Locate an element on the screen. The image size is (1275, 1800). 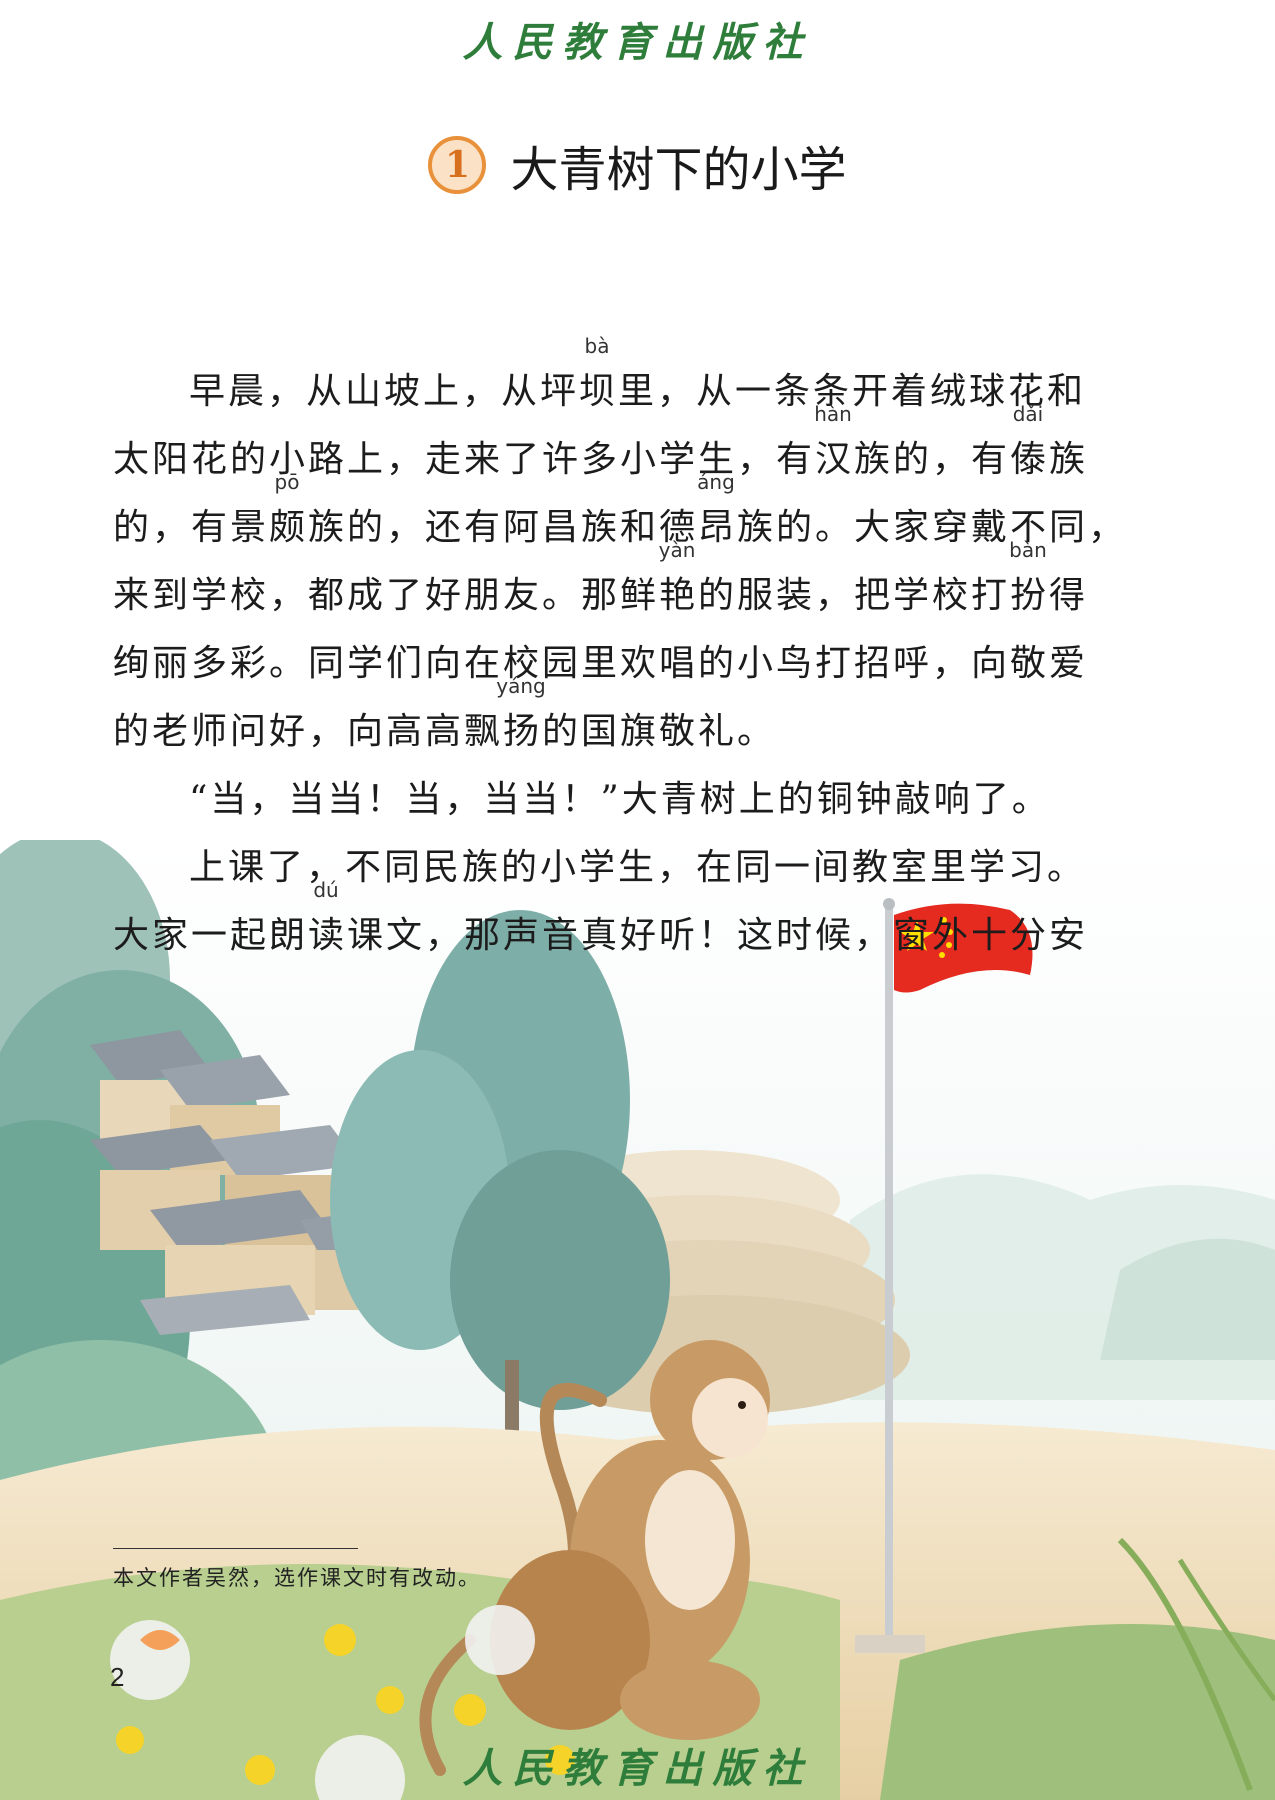
pinyin-annotation: hàn is located at coordinates (833, 414).